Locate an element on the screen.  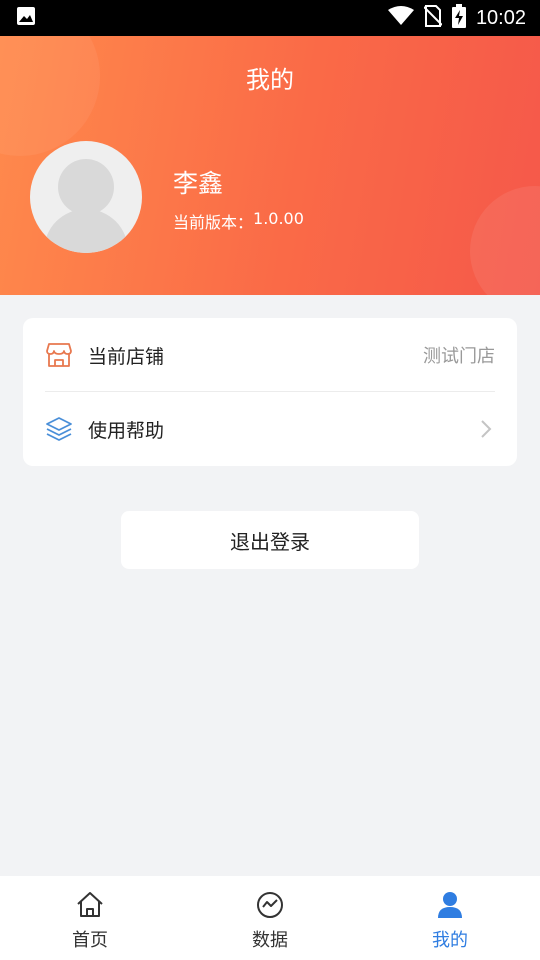
user-icon is located at coordinates (450, 905).